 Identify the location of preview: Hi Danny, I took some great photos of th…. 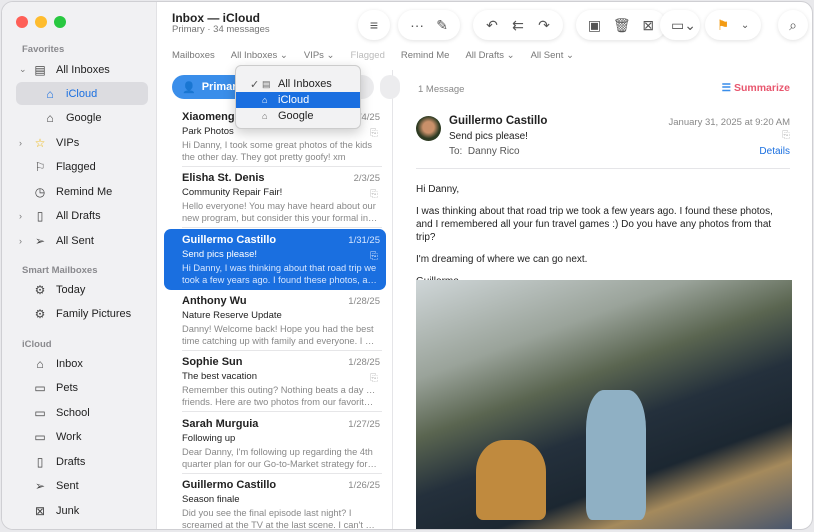
(277, 145).